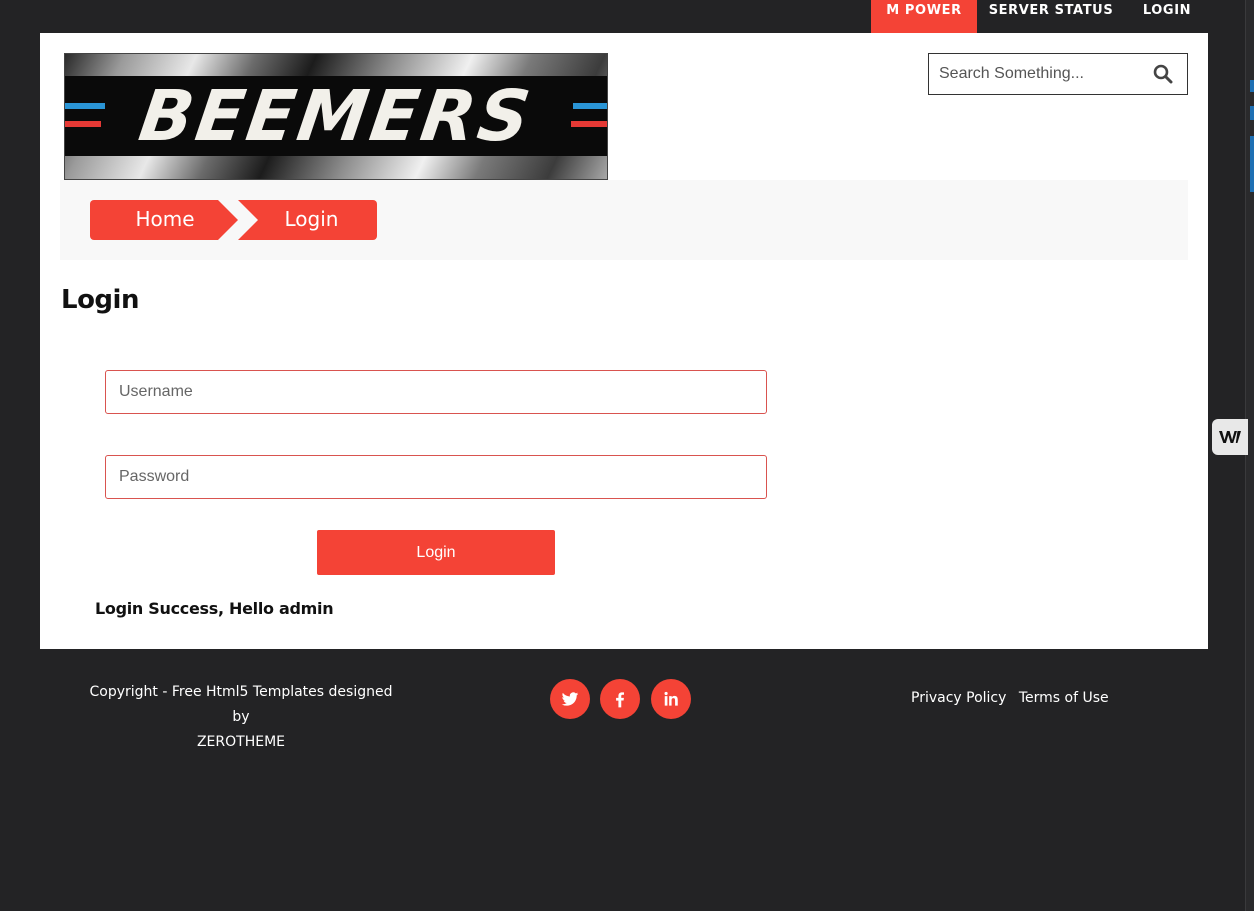 The height and width of the screenshot is (911, 1254). I want to click on side-widget-tab, so click(1230, 437).